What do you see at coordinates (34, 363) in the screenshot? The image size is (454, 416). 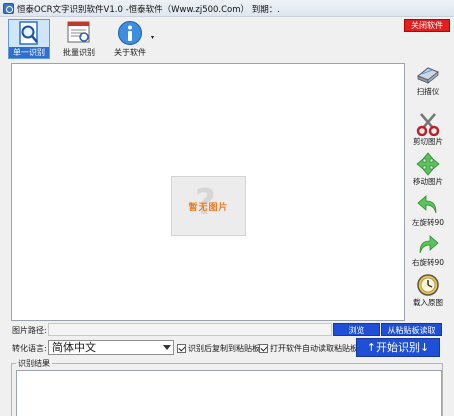 I see `result-label: 识别结果` at bounding box center [34, 363].